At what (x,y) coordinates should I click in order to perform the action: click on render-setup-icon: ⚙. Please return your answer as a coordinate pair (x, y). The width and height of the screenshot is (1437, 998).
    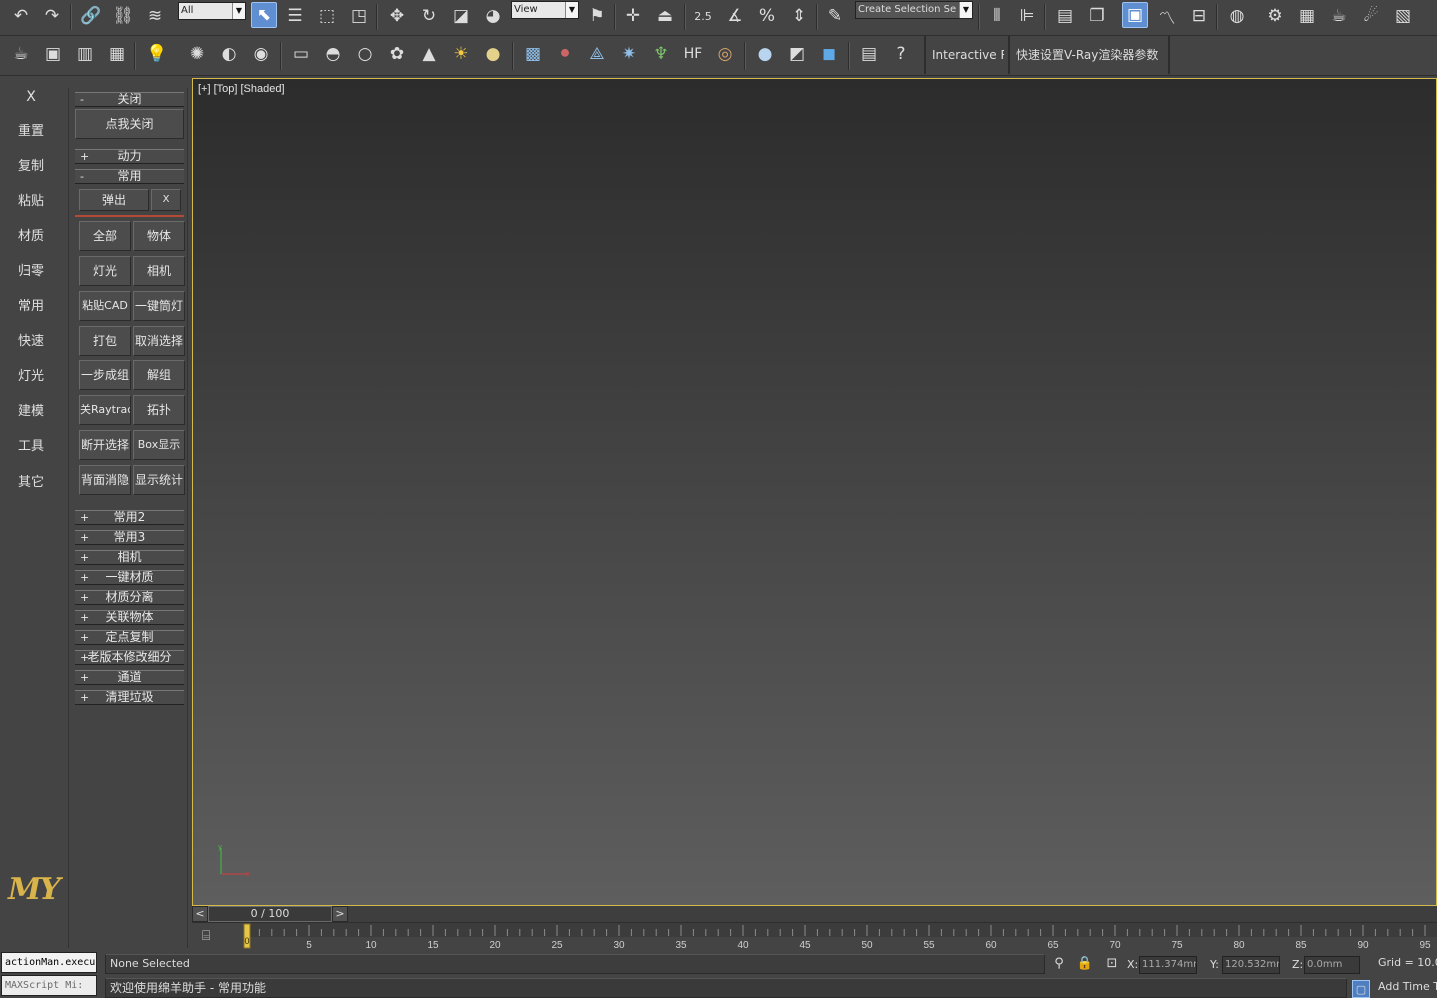
    Looking at the image, I should click on (1275, 16).